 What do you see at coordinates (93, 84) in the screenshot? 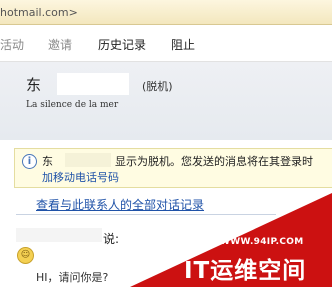
I see `redacted-name` at bounding box center [93, 84].